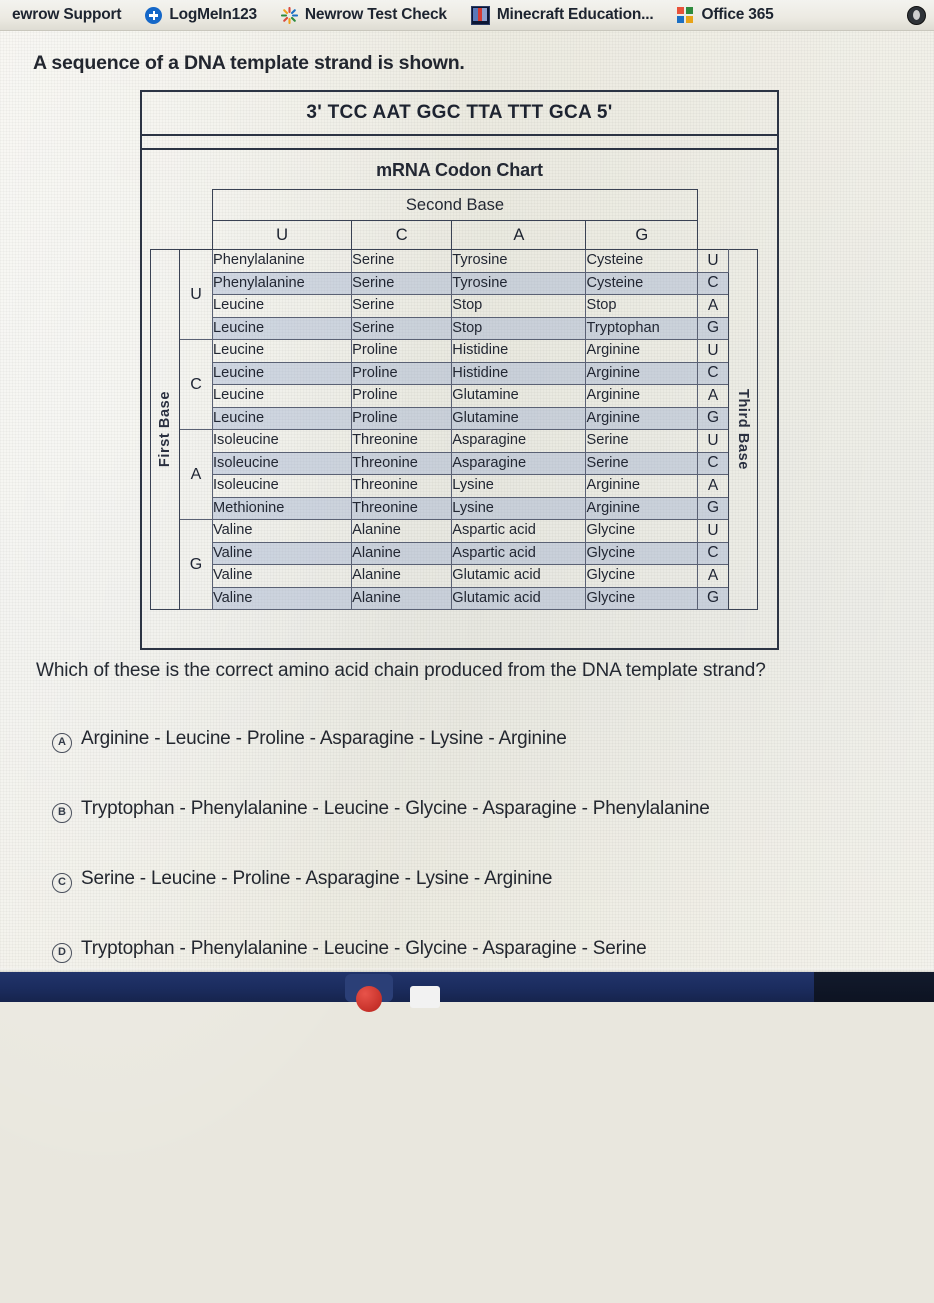  Describe the element at coordinates (519, 441) in the screenshot. I see `codon-cell: Asparagine` at that location.